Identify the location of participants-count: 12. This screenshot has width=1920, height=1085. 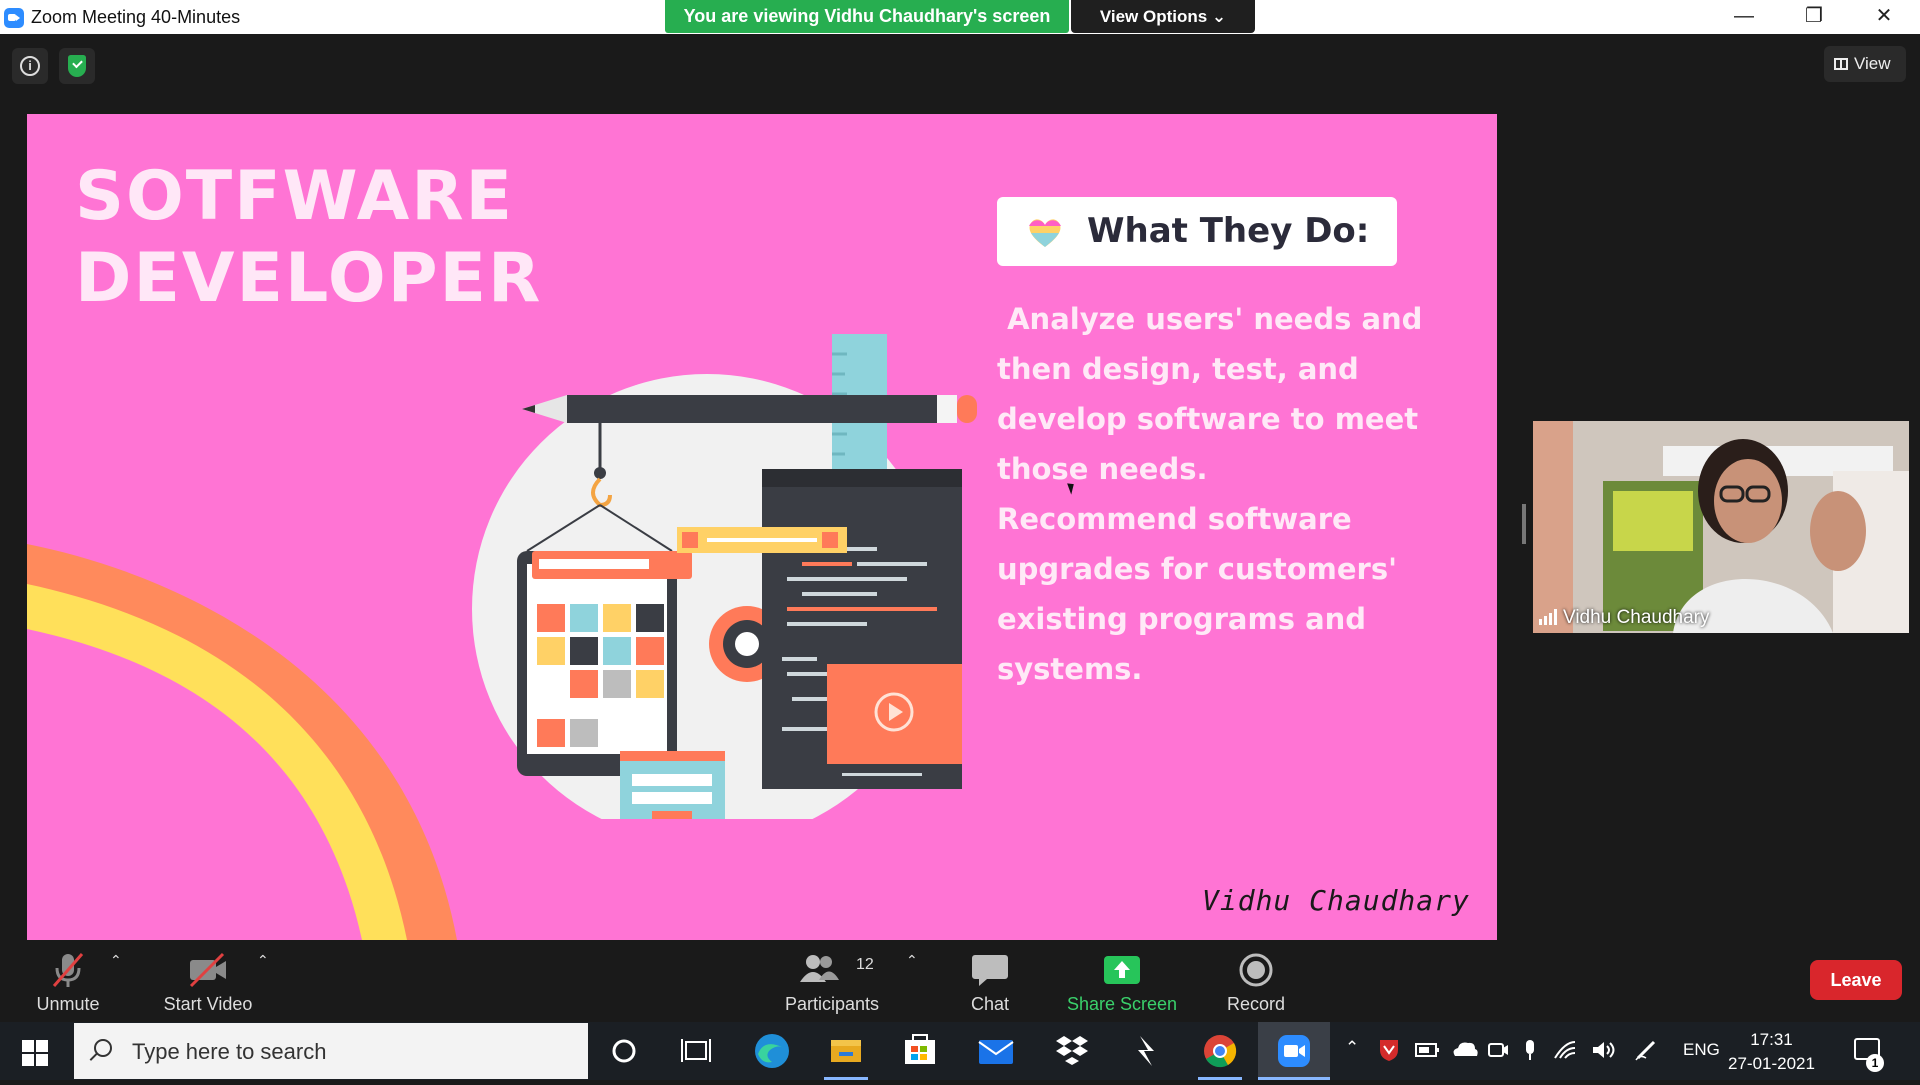
(865, 964).